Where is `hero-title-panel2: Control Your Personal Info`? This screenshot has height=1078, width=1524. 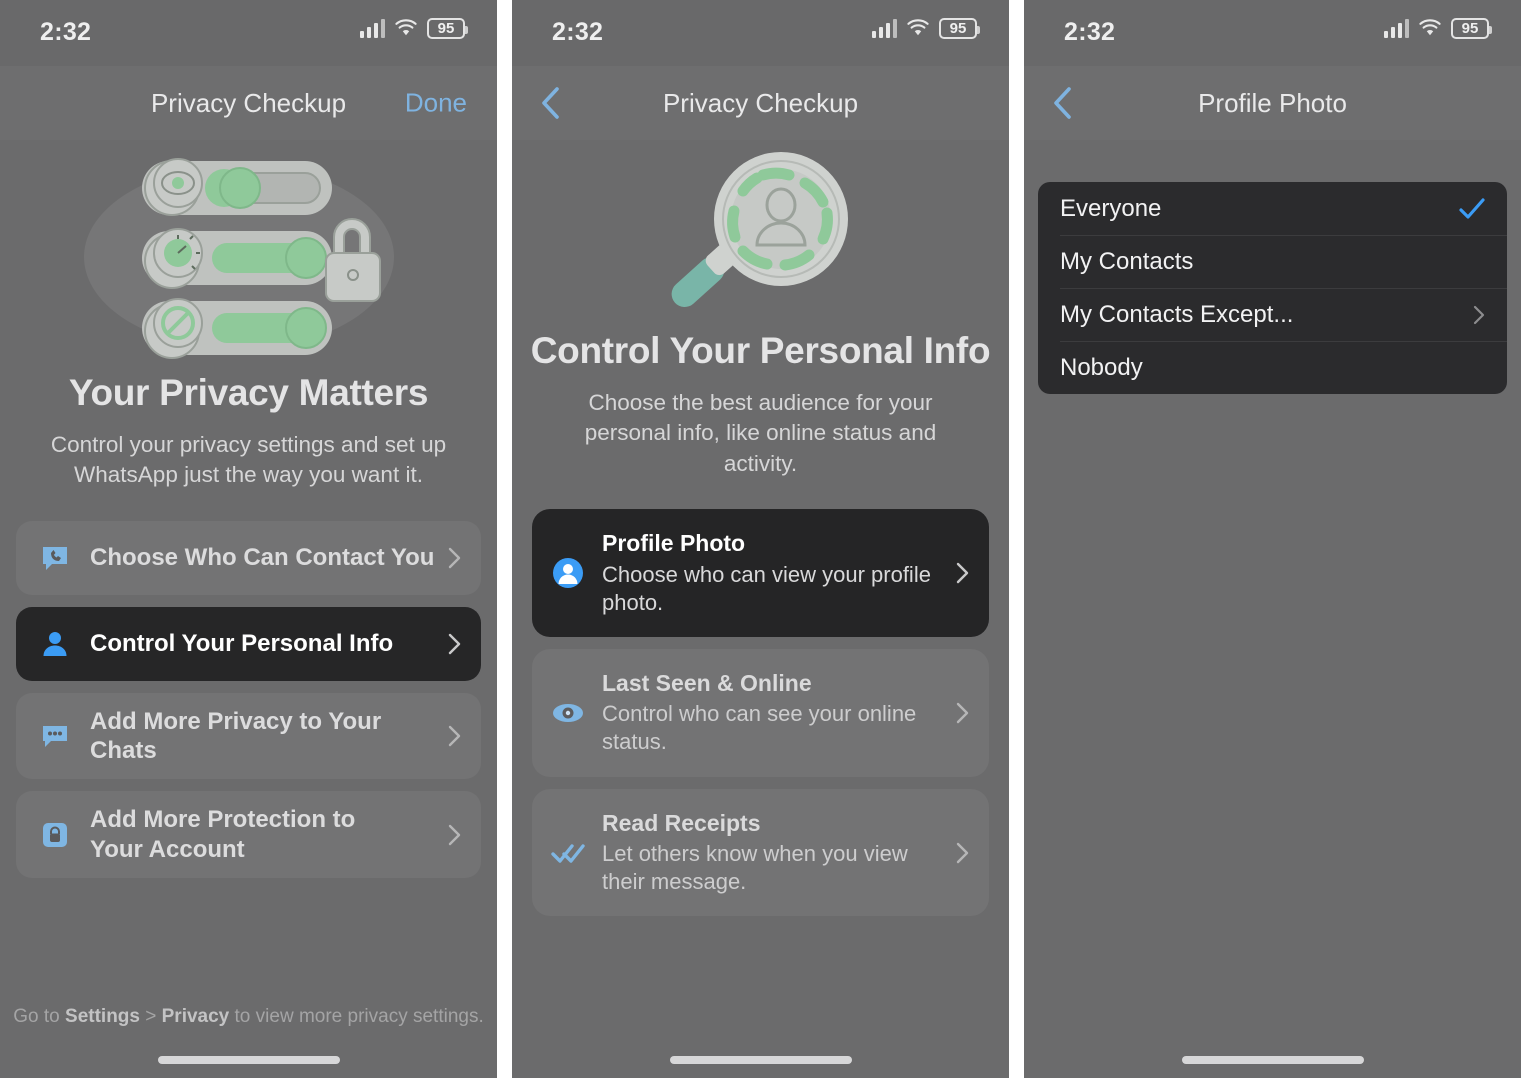 hero-title-panel2: Control Your Personal Info is located at coordinates (760, 350).